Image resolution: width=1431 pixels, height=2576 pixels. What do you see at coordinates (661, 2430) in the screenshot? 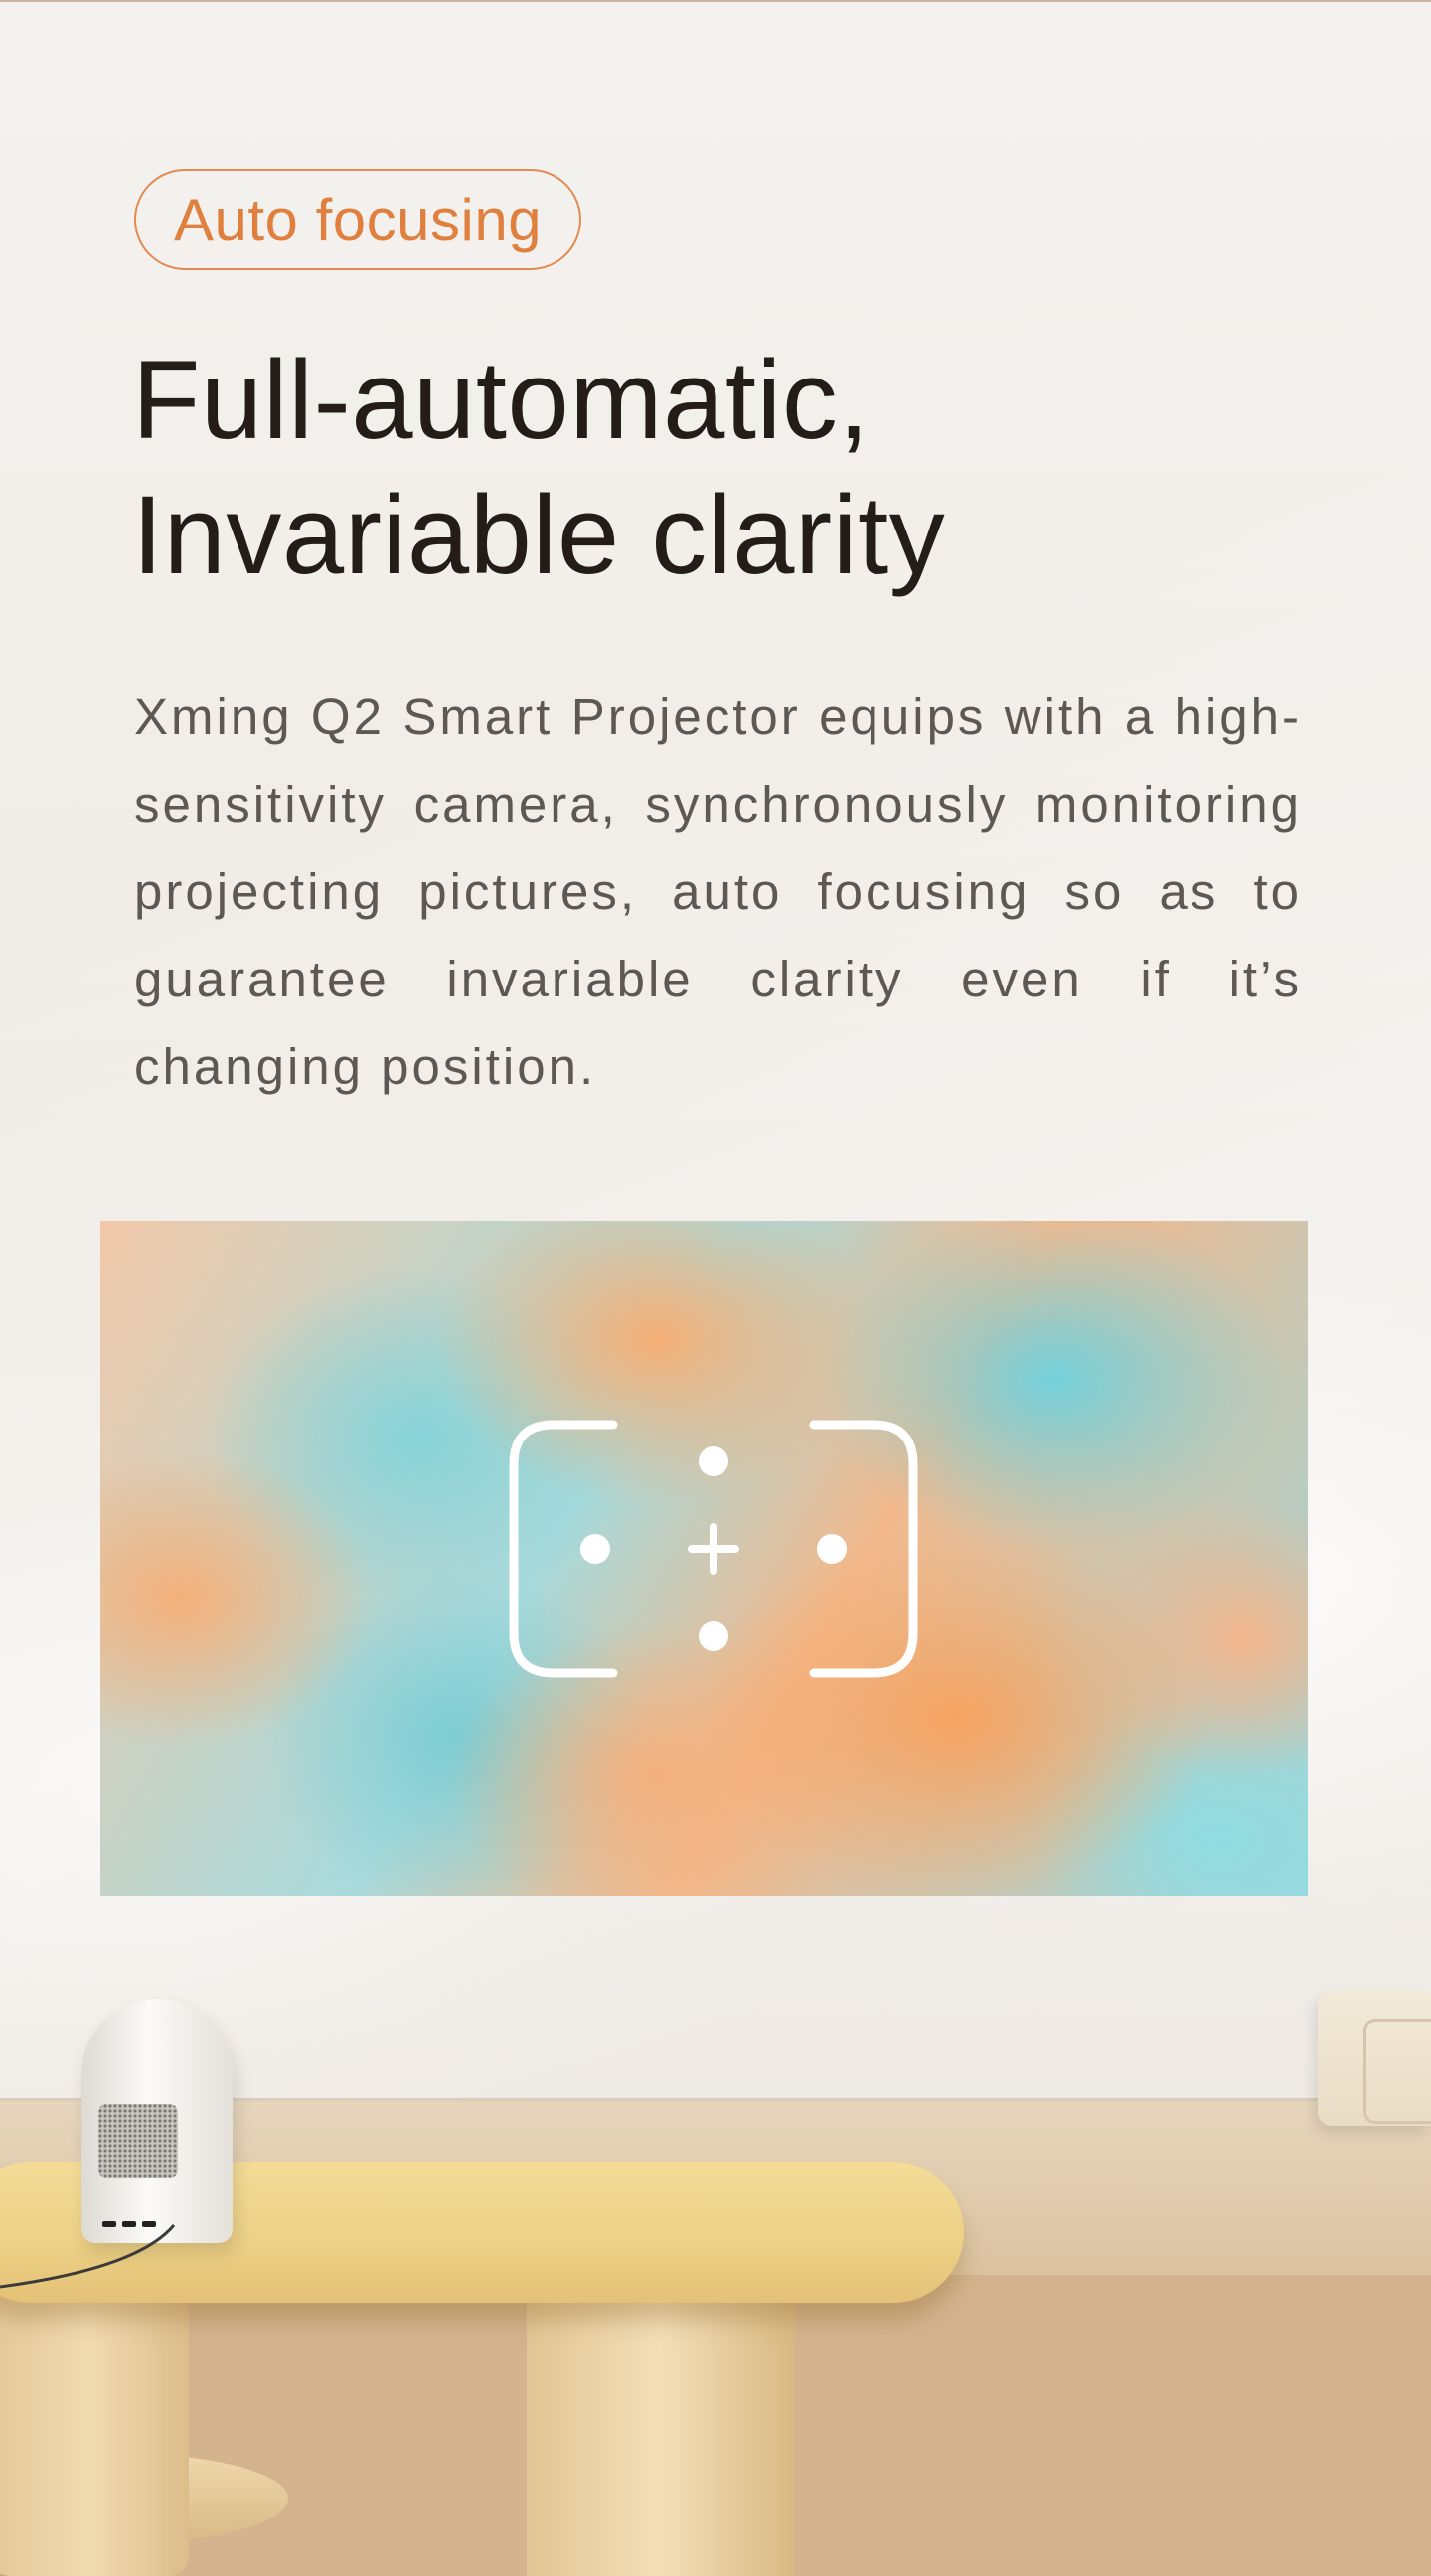
I see `table-leg-right` at bounding box center [661, 2430].